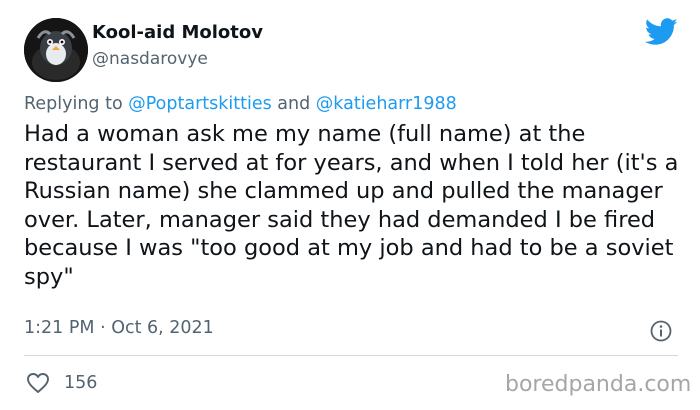  I want to click on like-count: 156, so click(81, 383).